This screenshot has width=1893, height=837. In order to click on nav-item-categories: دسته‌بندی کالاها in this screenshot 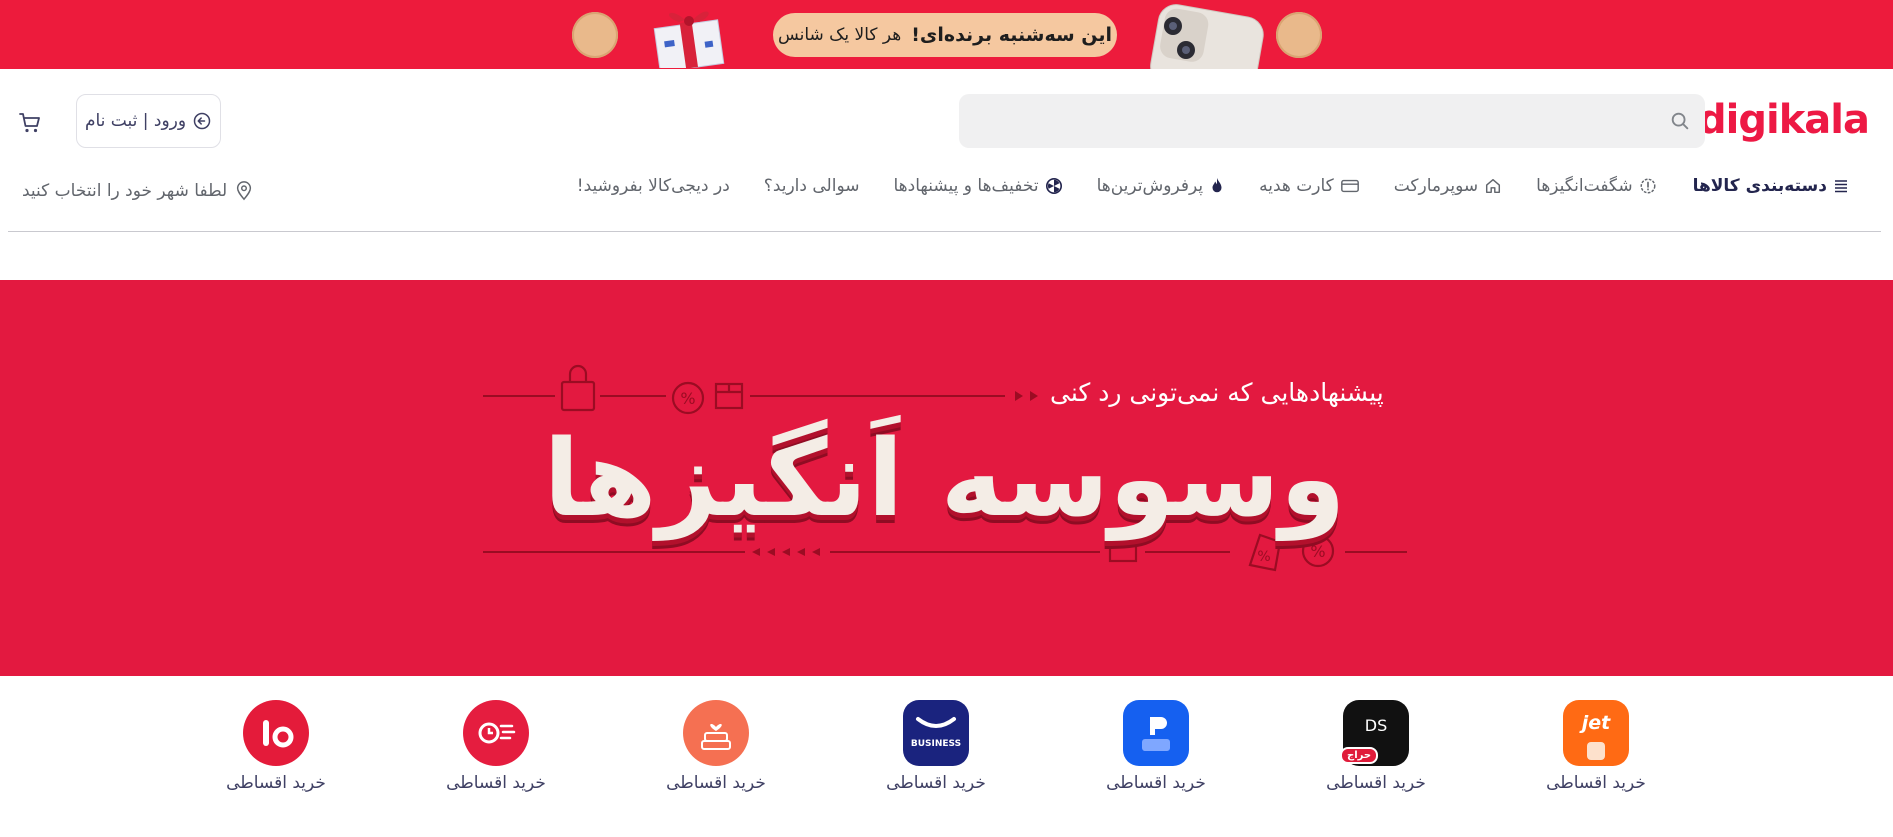, I will do `click(1771, 186)`.